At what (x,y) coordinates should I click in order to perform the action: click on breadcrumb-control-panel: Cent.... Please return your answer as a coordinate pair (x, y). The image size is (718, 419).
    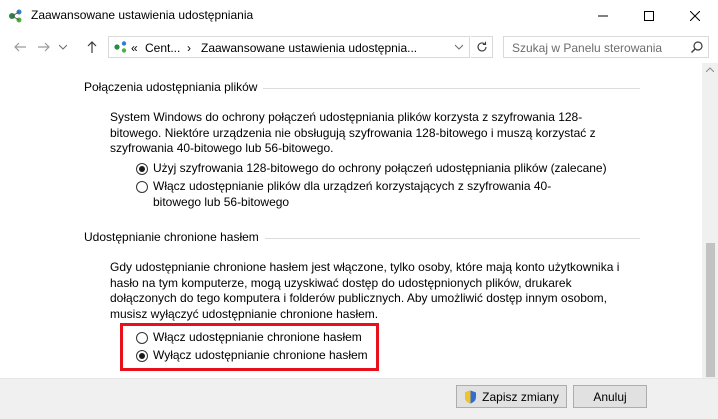
    Looking at the image, I should click on (162, 48).